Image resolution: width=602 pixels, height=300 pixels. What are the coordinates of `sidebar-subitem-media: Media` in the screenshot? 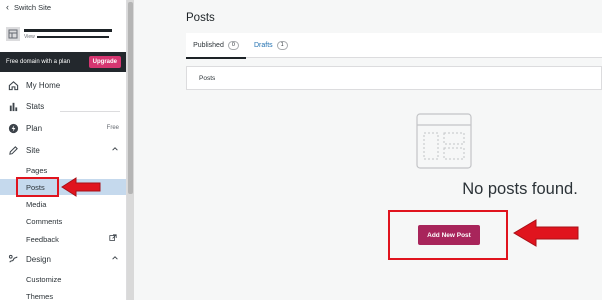 It's located at (63, 204).